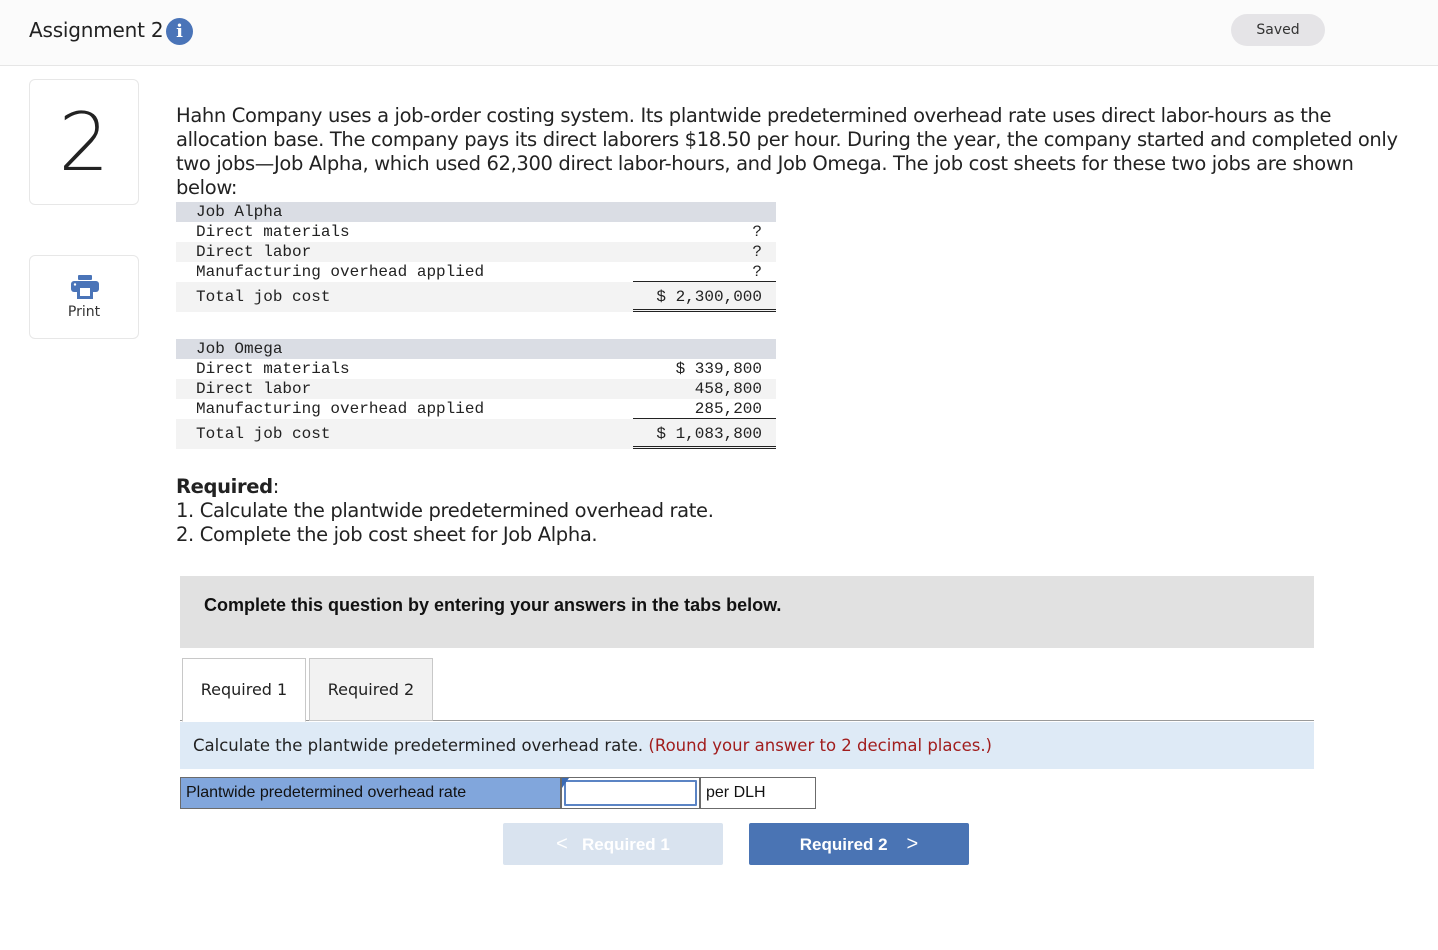  What do you see at coordinates (476, 434) in the screenshot?
I see `total-row: Total job cost $ 1,083,800` at bounding box center [476, 434].